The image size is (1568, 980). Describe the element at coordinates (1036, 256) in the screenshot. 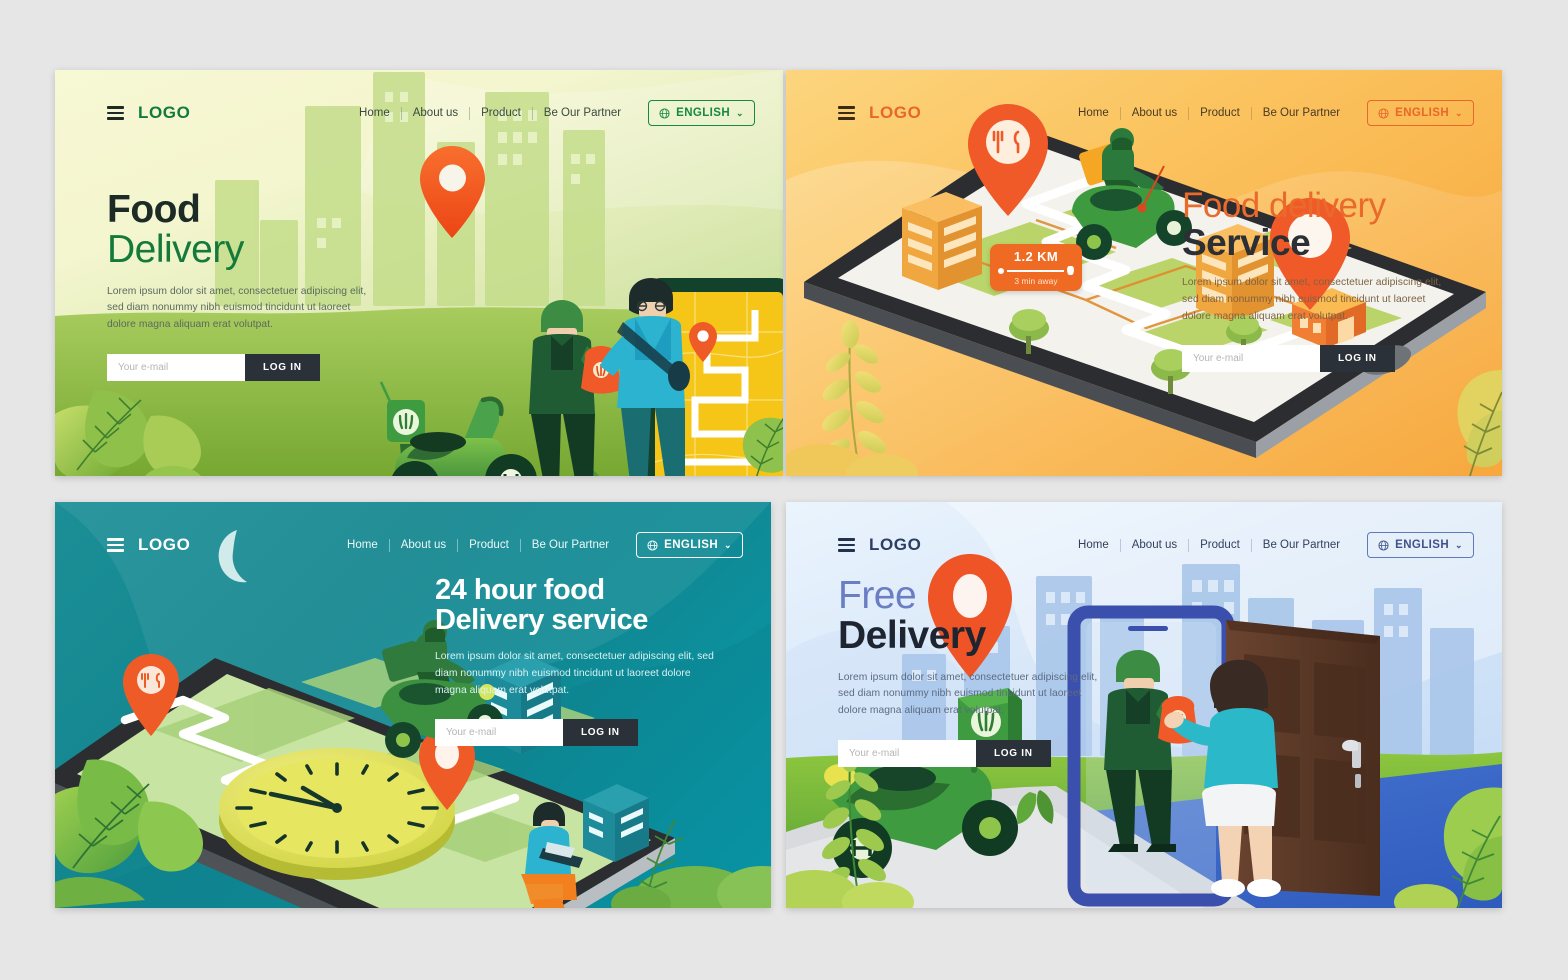

I see `badge-distance: 1.2 KM` at that location.